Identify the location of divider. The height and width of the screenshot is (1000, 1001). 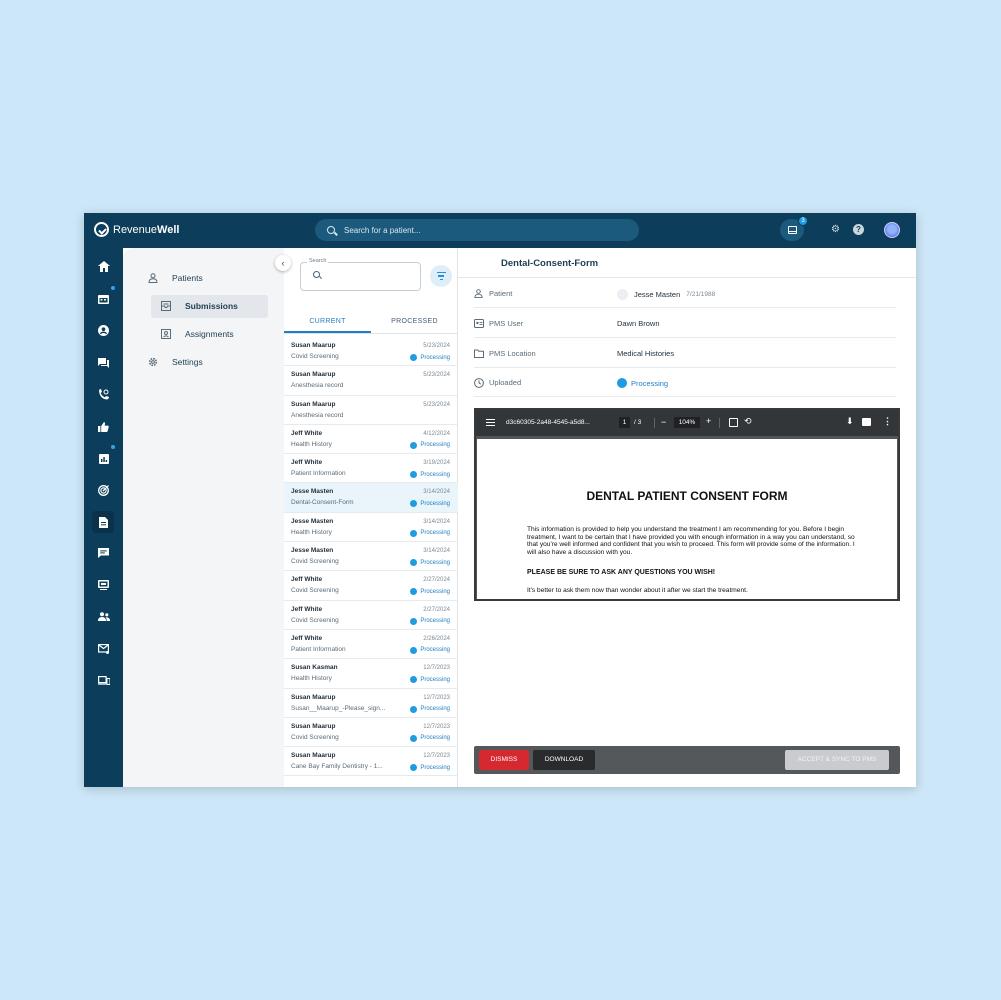
(719, 423).